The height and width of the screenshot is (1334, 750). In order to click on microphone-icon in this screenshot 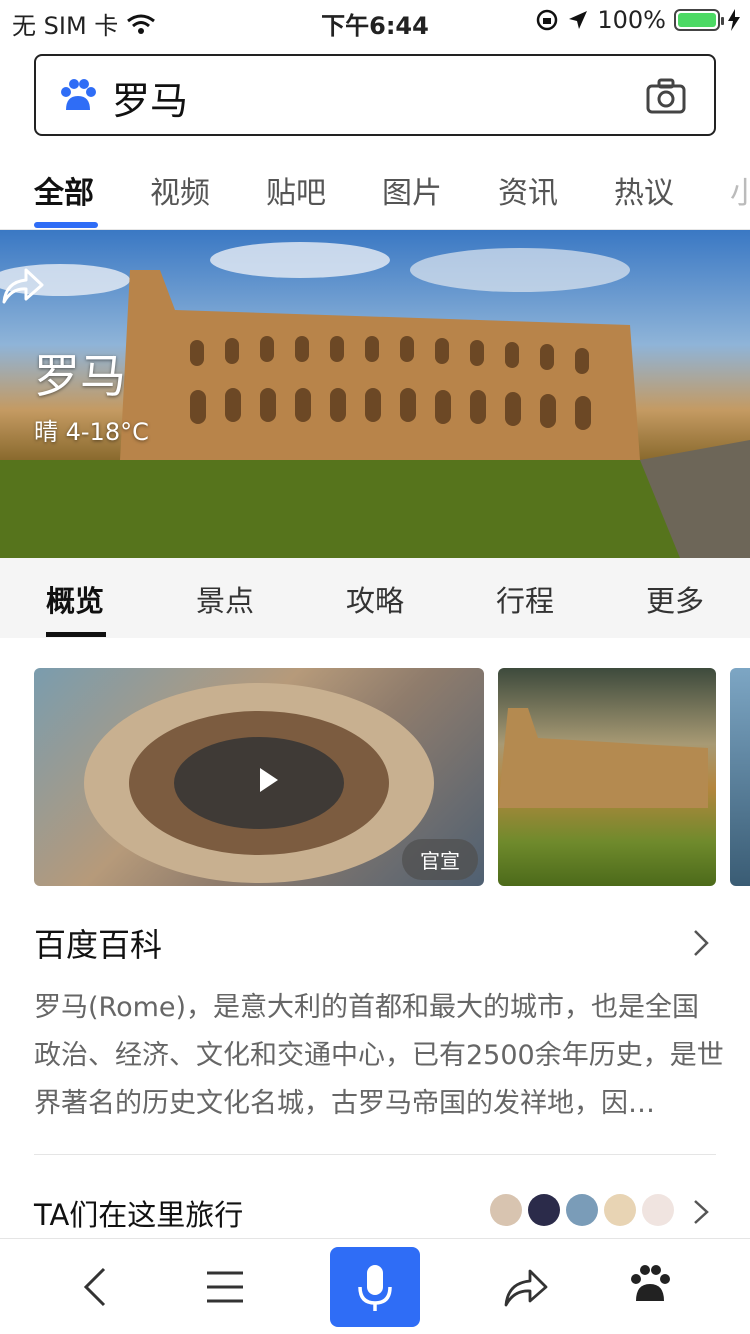, I will do `click(375, 1288)`.